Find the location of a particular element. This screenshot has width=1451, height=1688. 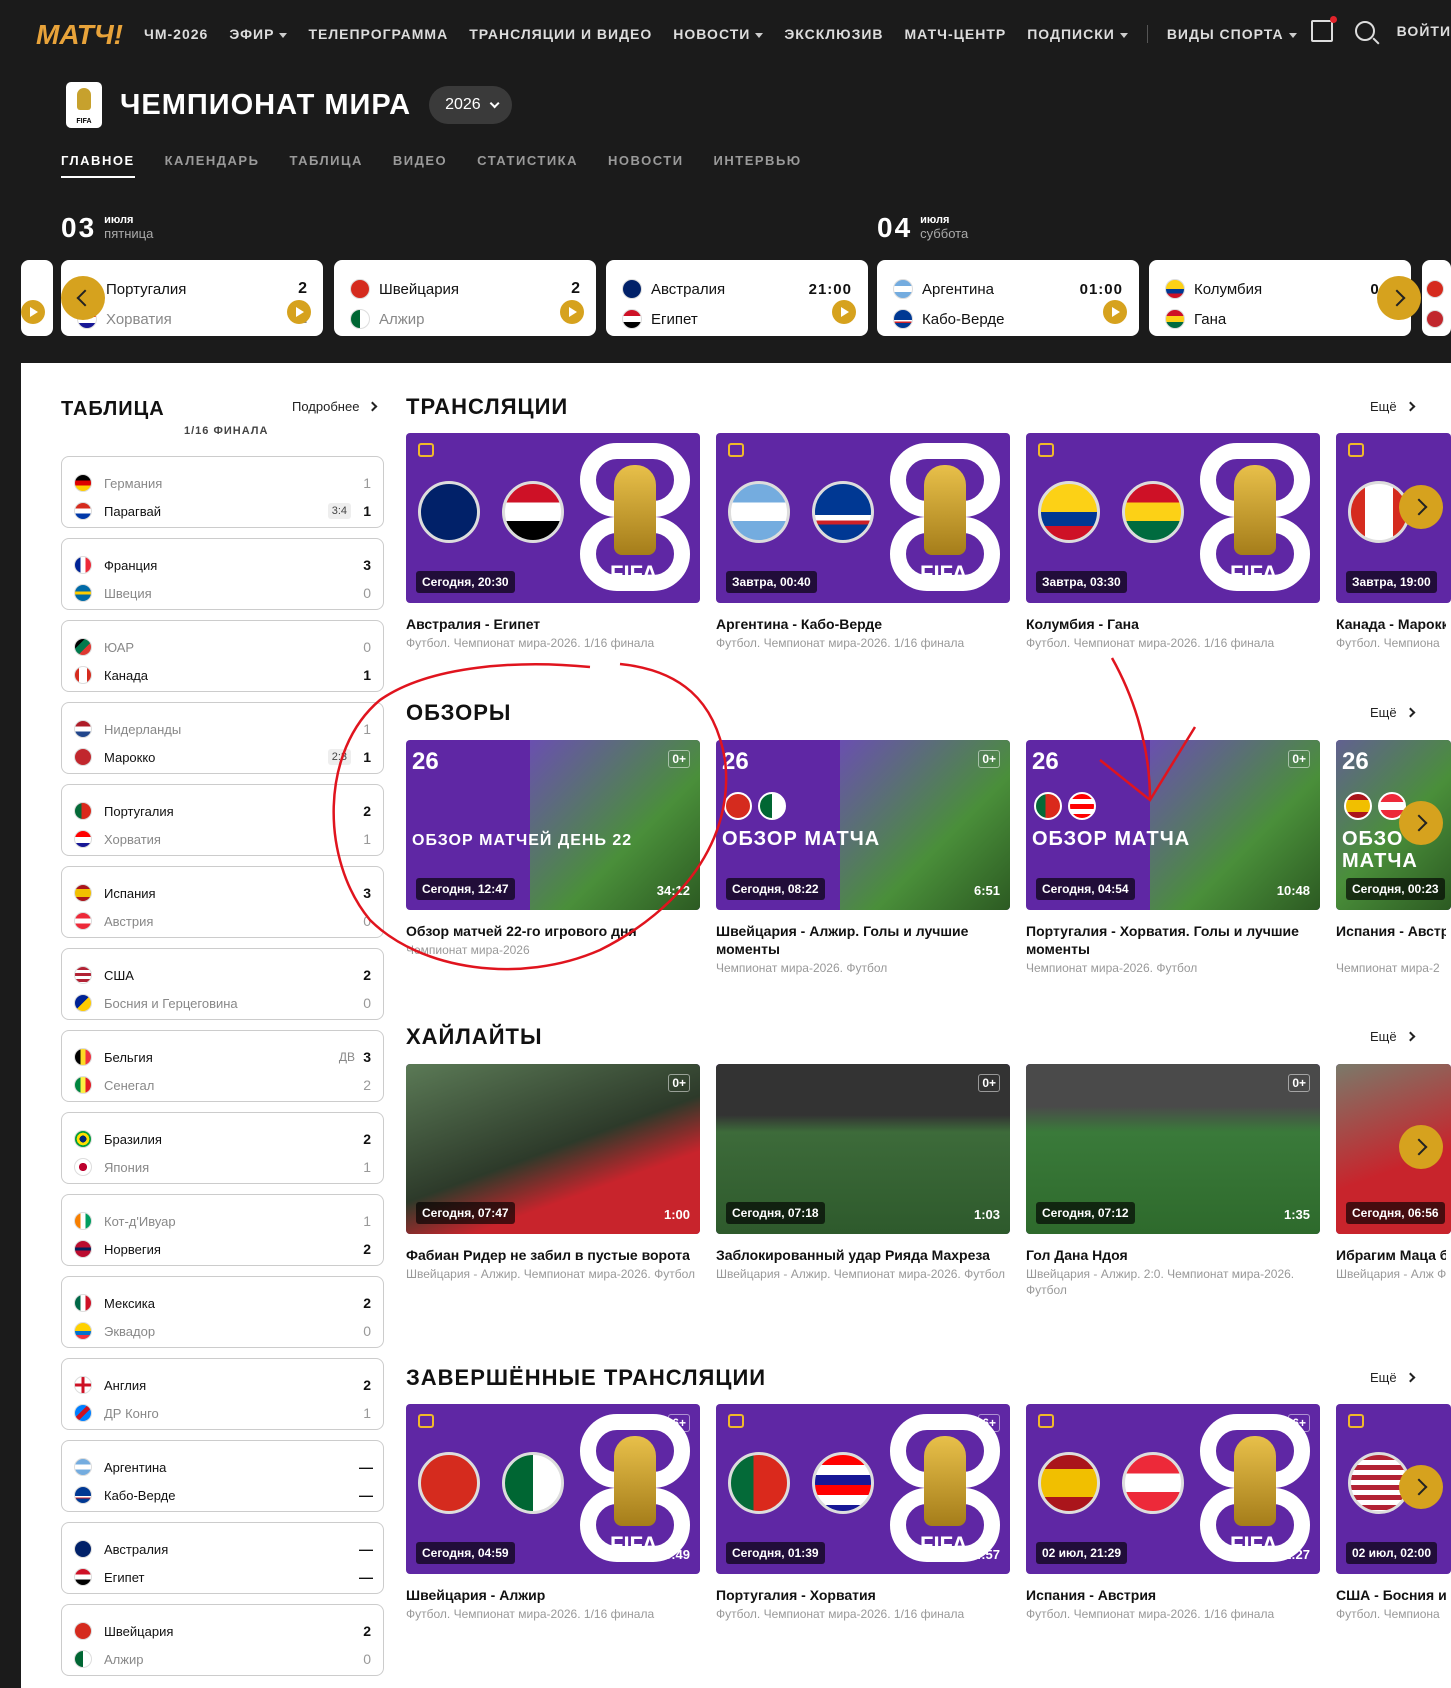

reviews-video-card: 26 ОБЗОР МАТЧА 0+ Сегодня, 08:22 6:51 is located at coordinates (863, 825).